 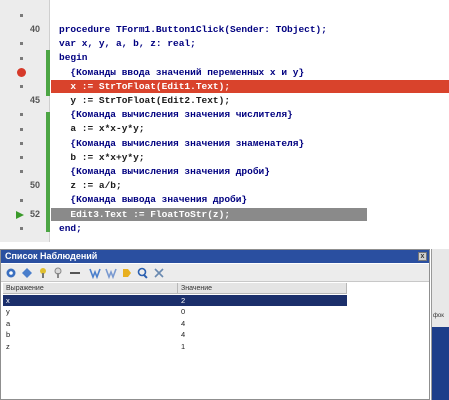 I want to click on background-window-panel, so click(x=440, y=363).